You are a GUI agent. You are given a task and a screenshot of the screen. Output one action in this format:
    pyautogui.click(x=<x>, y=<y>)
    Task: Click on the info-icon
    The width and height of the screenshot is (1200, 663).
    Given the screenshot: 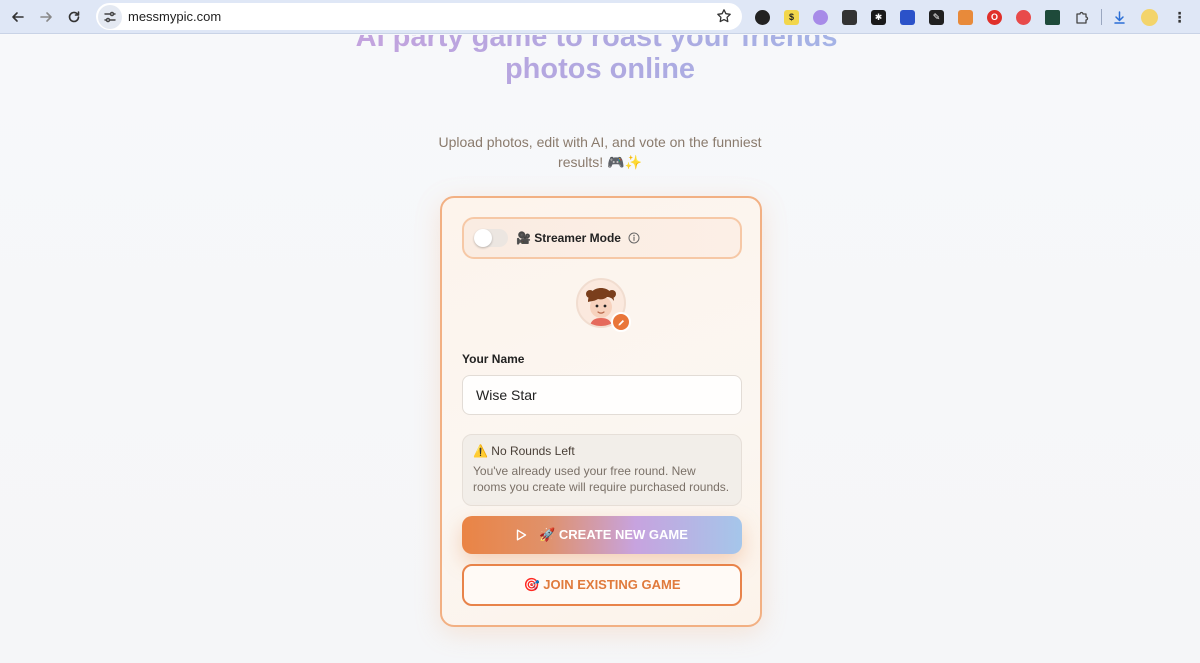 What is the action you would take?
    pyautogui.click(x=634, y=238)
    